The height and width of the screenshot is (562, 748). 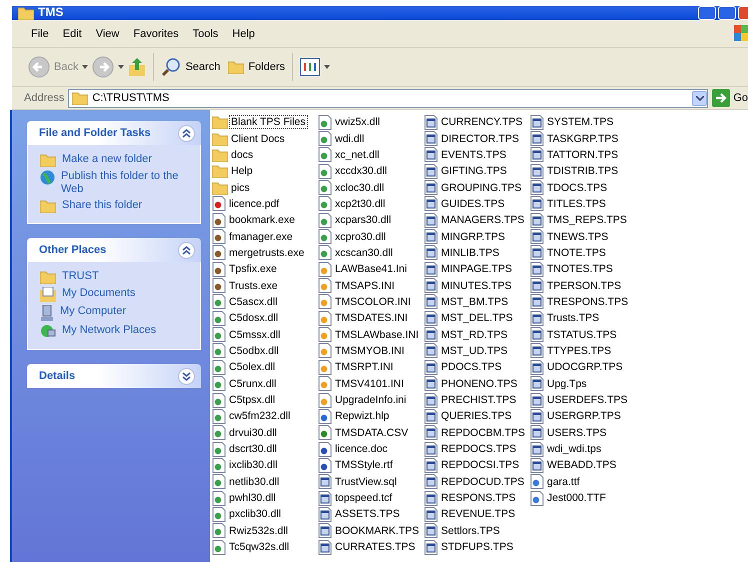 What do you see at coordinates (576, 498) in the screenshot?
I see `file-name: Jest000.TTF` at bounding box center [576, 498].